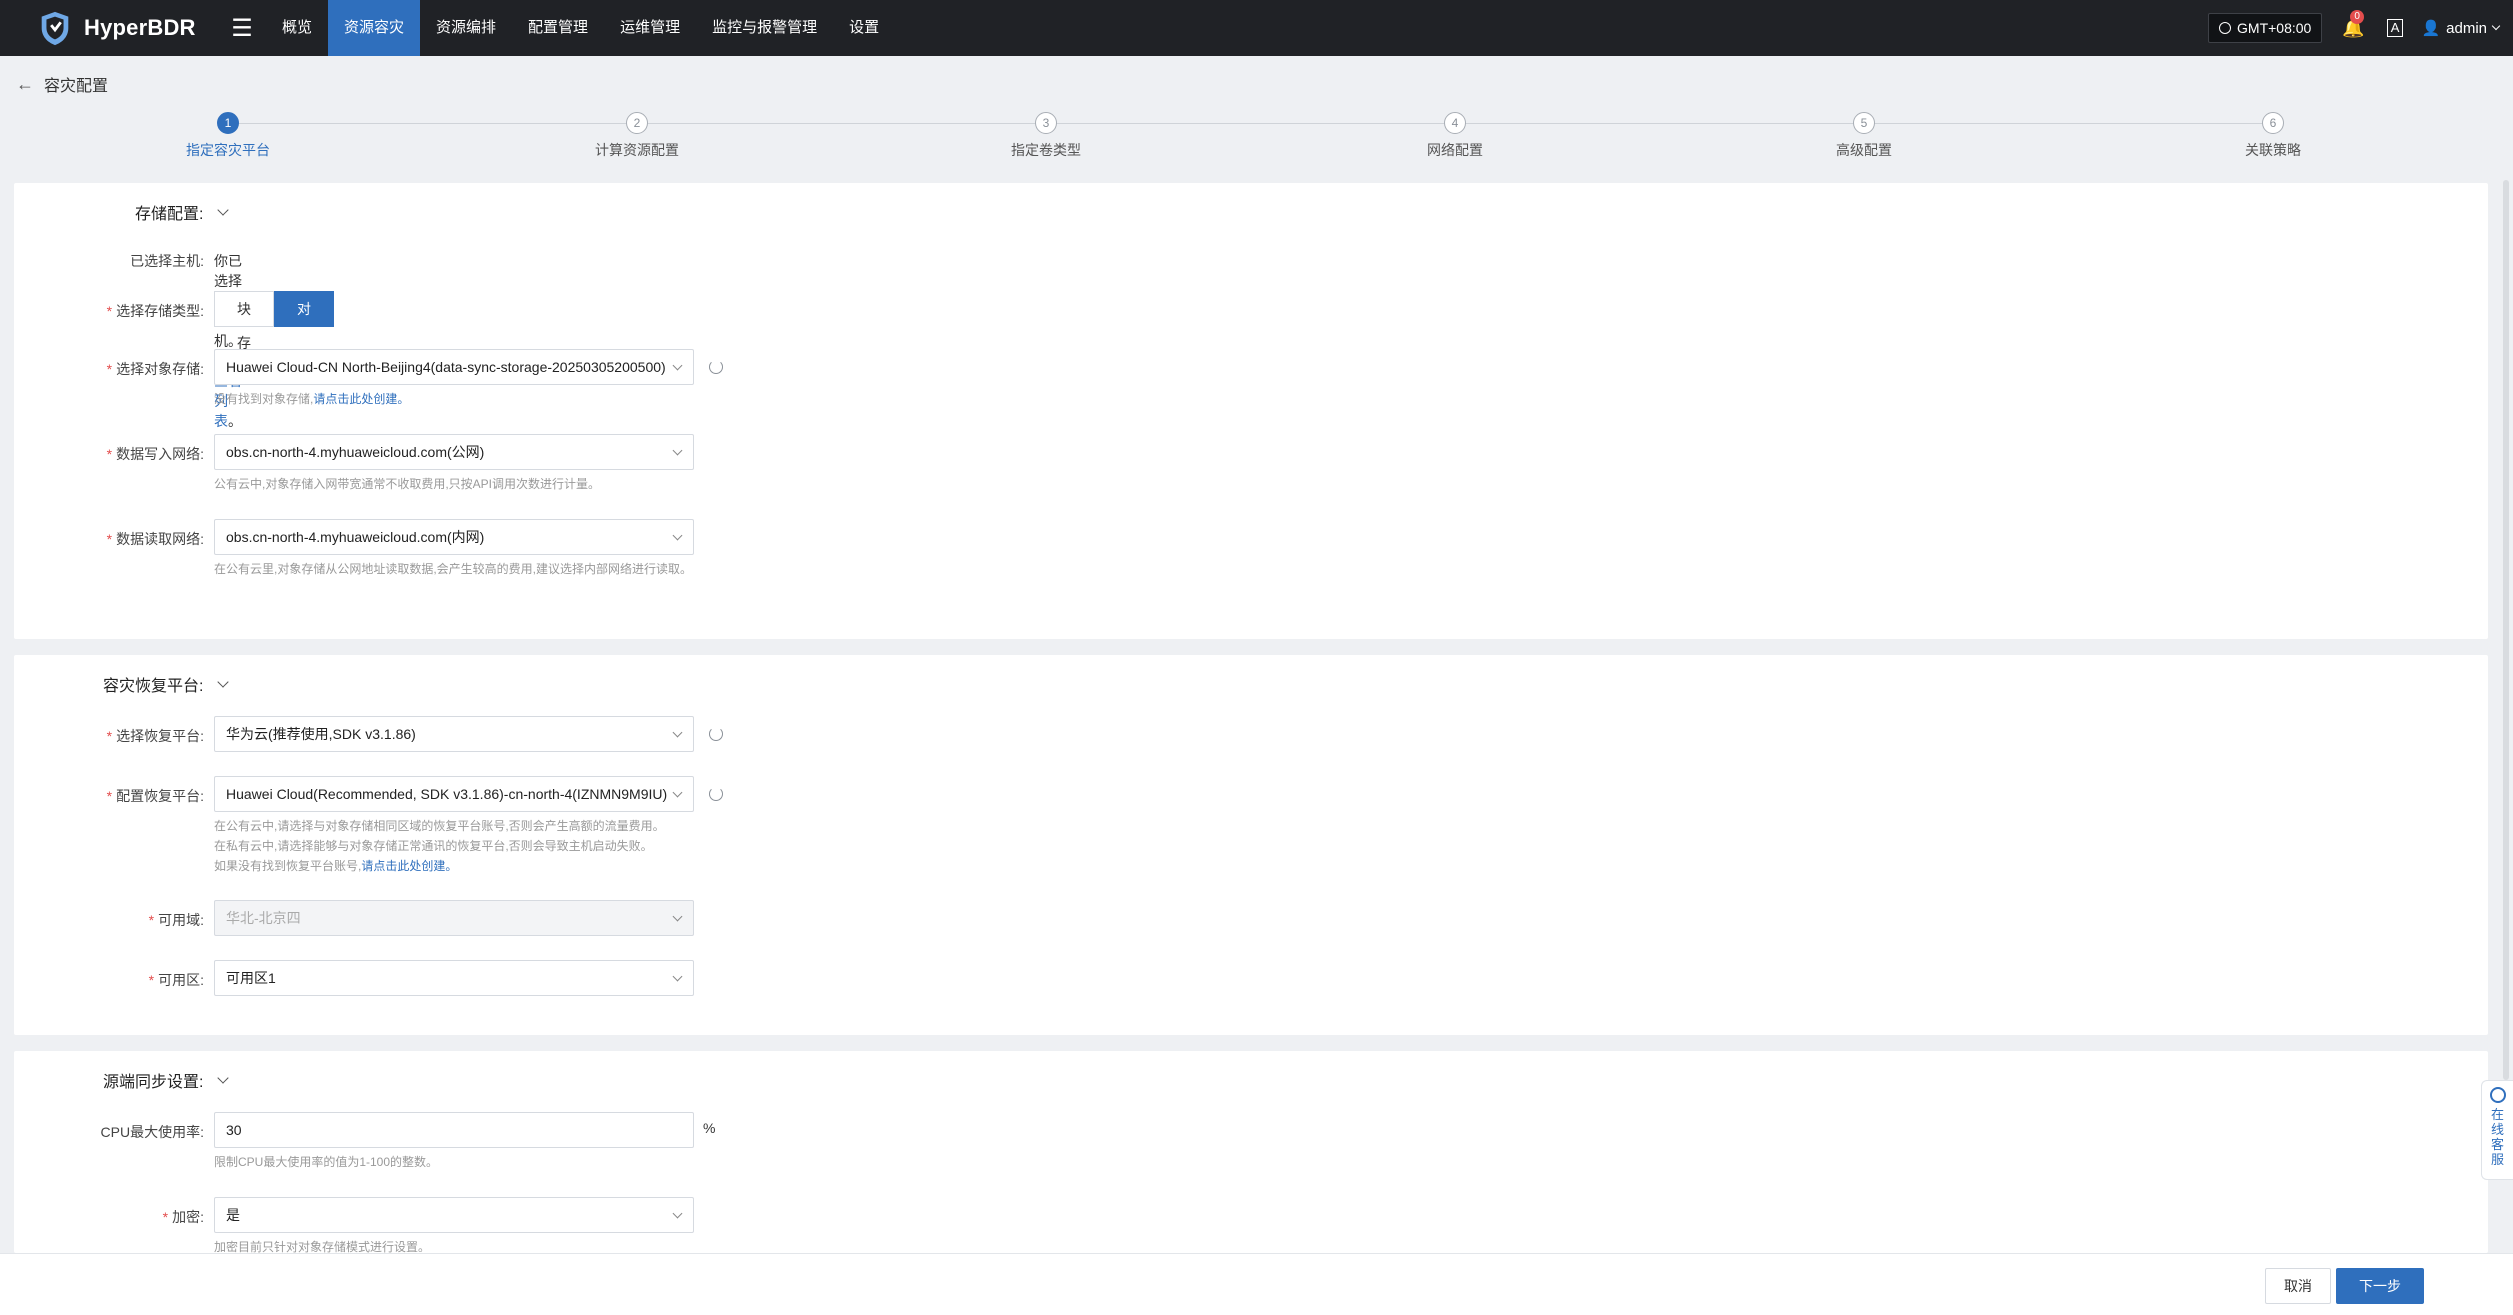 Image resolution: width=2513 pixels, height=1315 pixels. What do you see at coordinates (454, 1130) in the screenshot?
I see `cpu-limit-input: 30` at bounding box center [454, 1130].